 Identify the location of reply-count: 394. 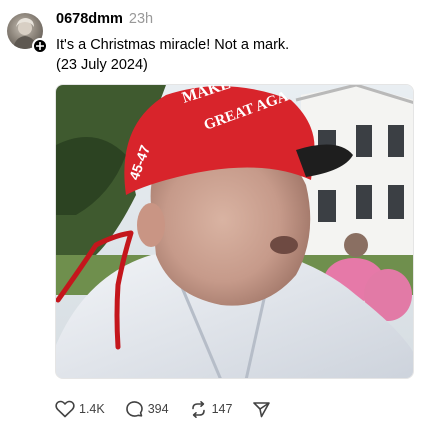
(158, 409).